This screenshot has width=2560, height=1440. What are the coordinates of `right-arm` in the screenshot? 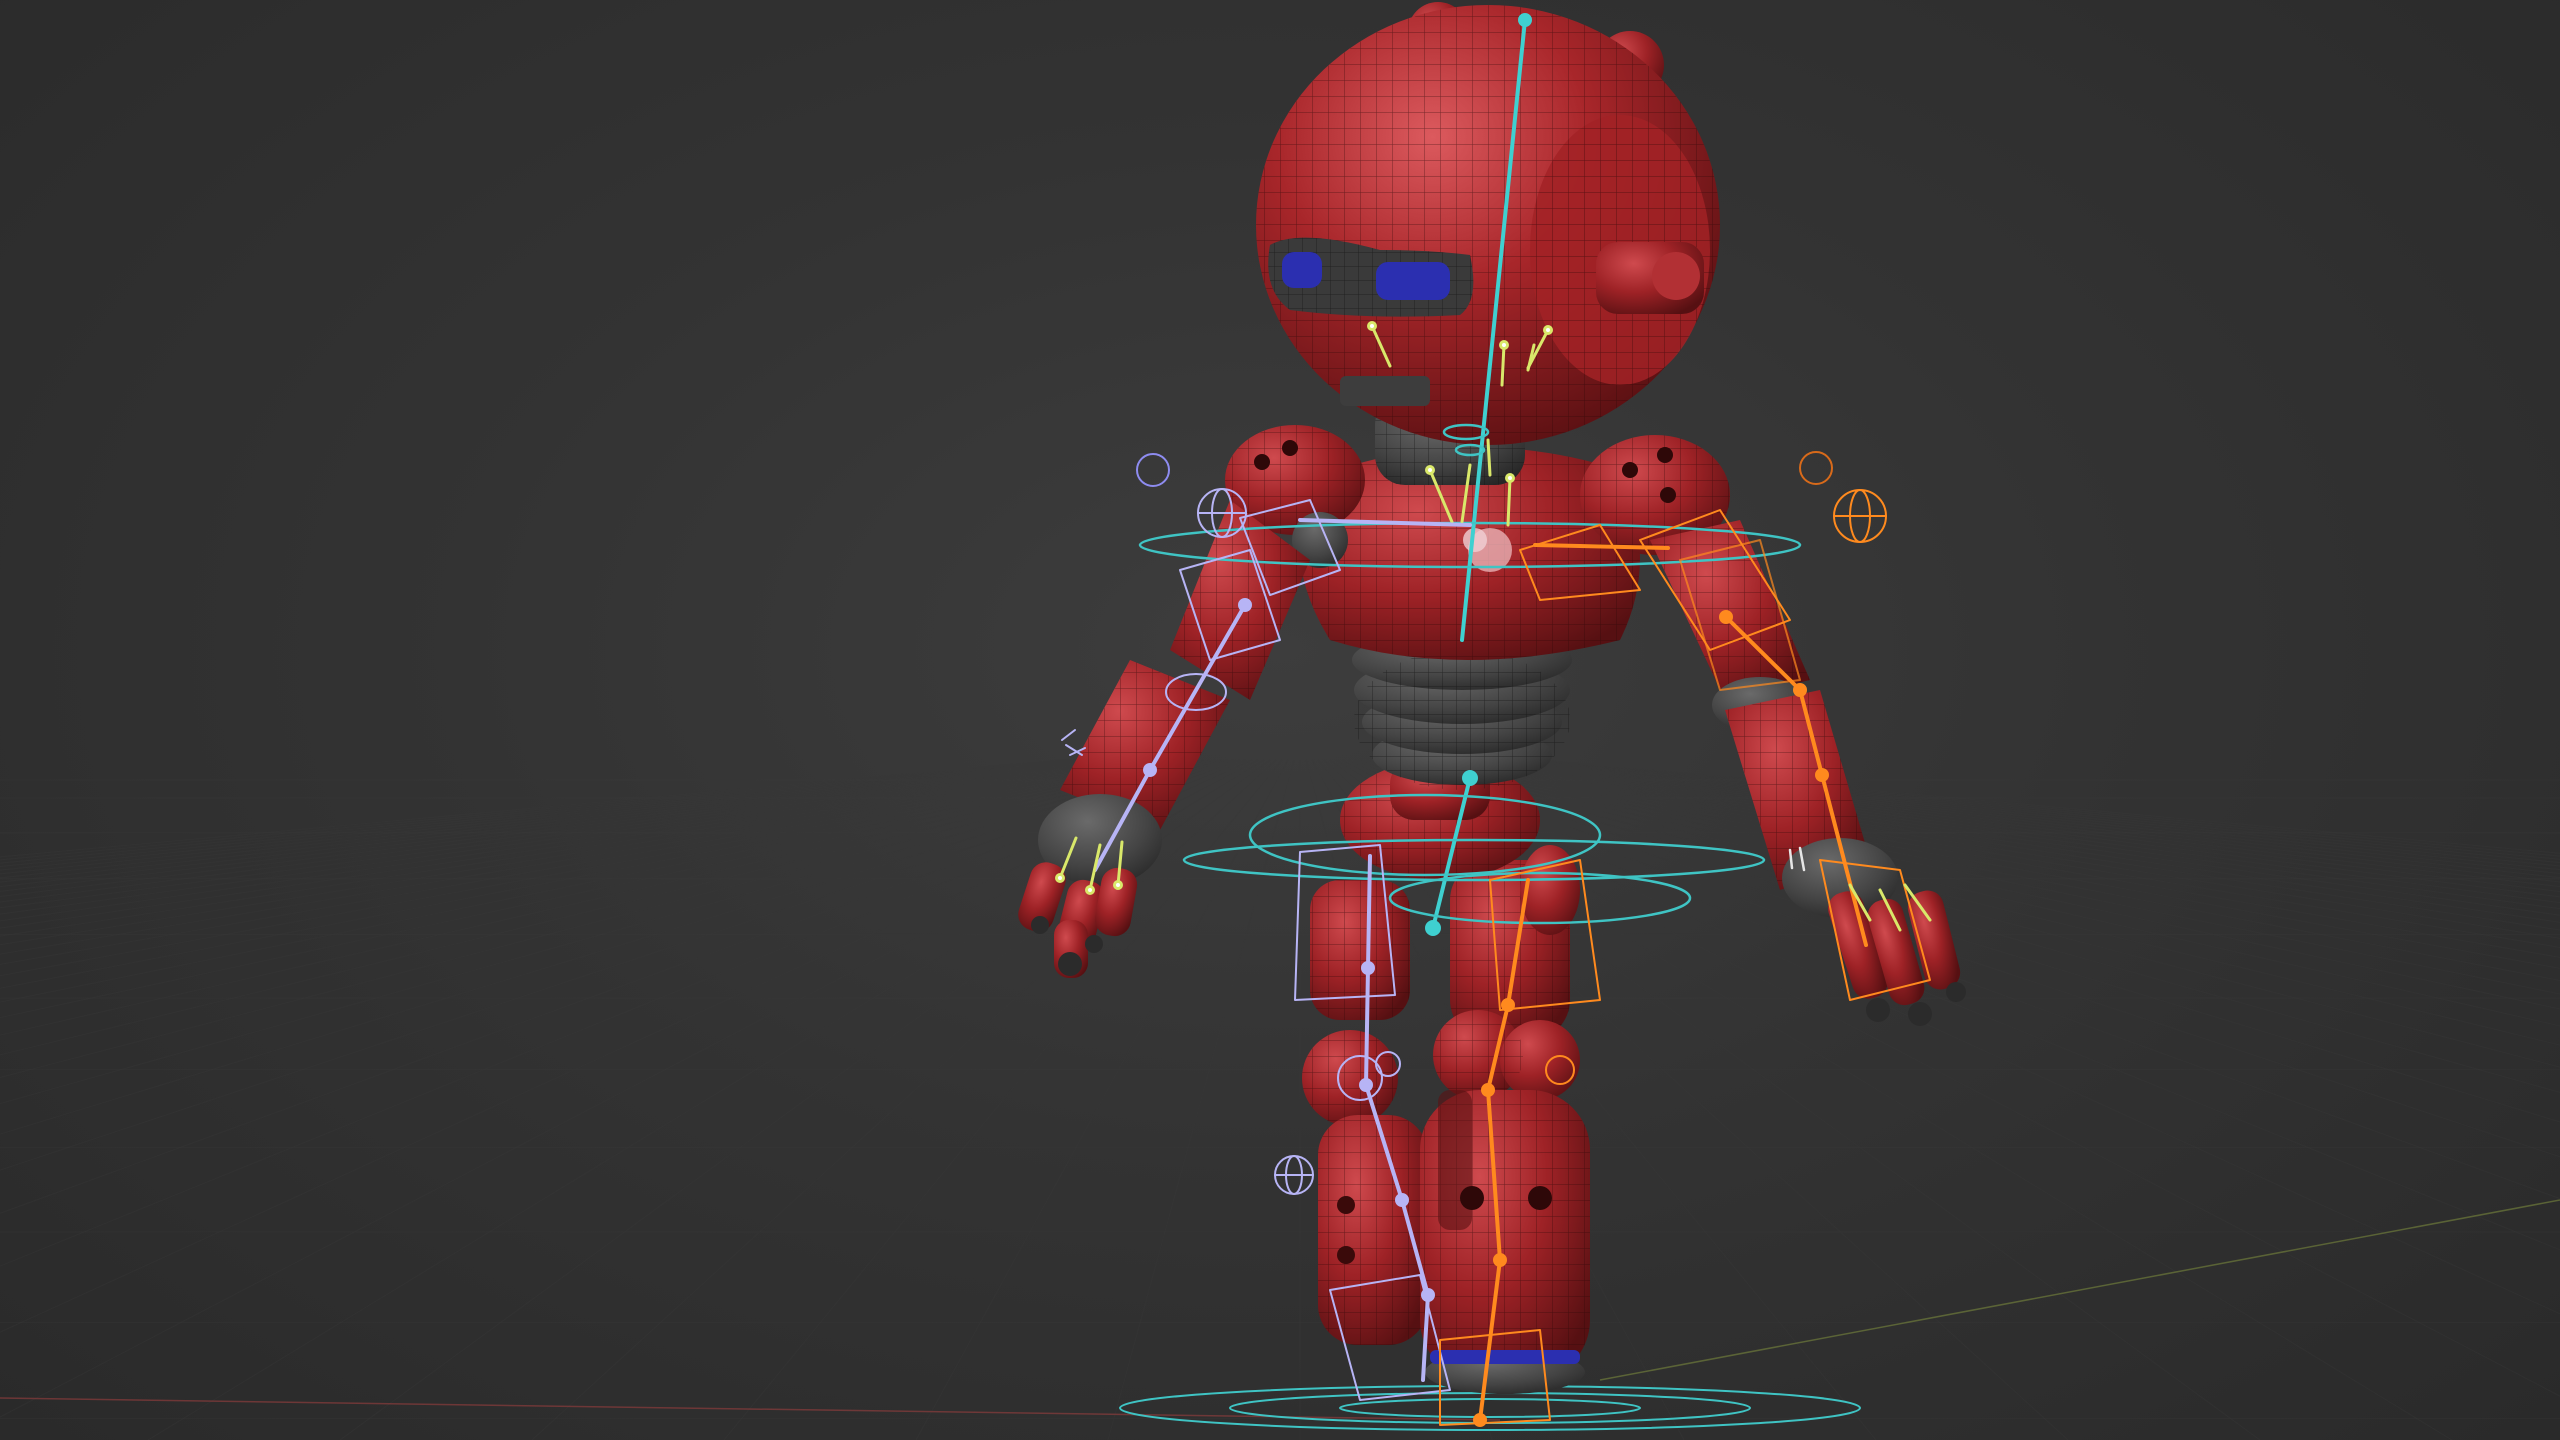 It's located at (1773, 730).